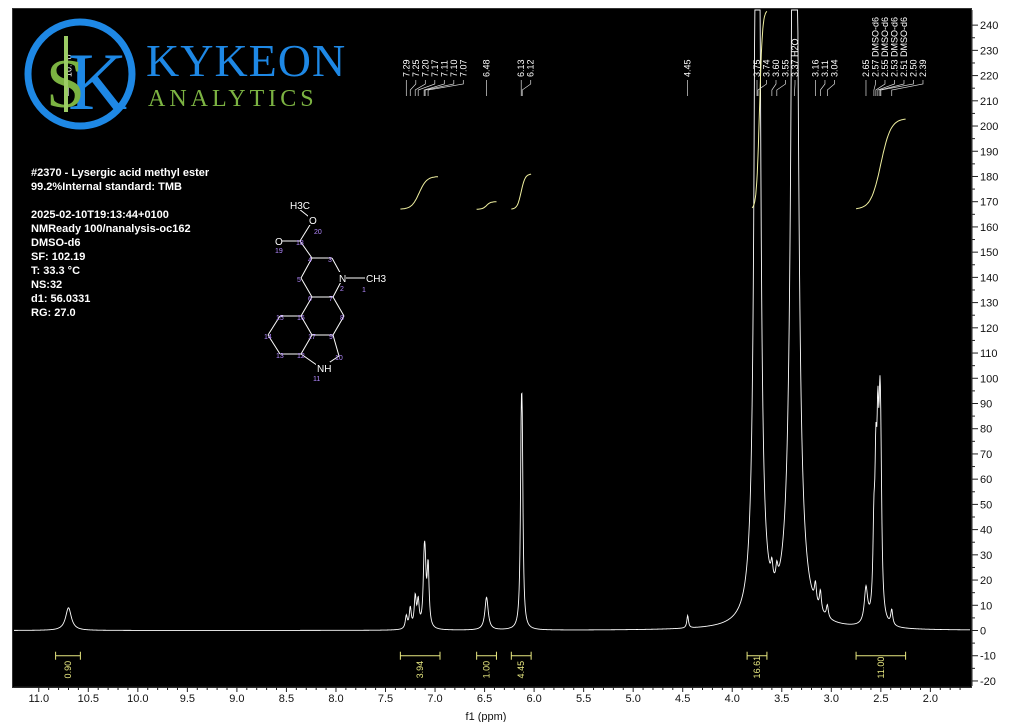 This screenshot has width=1028, height=722. I want to click on atom-symbol-label: NH, so click(324, 369).